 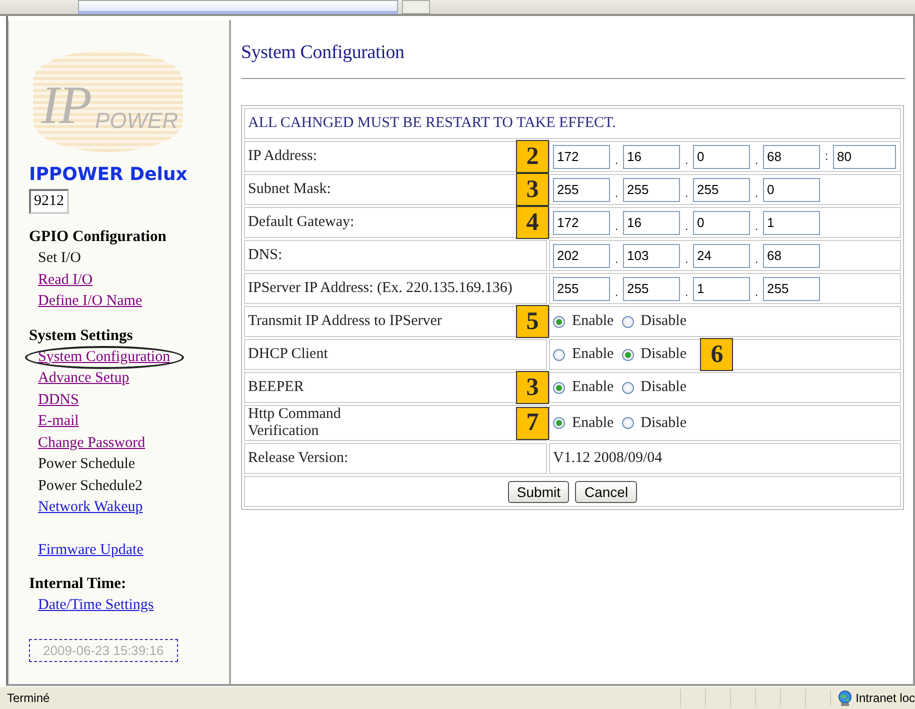 What do you see at coordinates (90, 507) in the screenshot?
I see `menu-link: Network Wakeup` at bounding box center [90, 507].